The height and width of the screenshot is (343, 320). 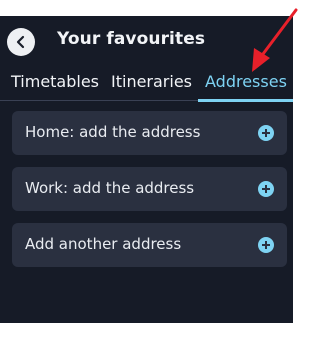 What do you see at coordinates (275, 40) in the screenshot?
I see `annotation-arrow-icon` at bounding box center [275, 40].